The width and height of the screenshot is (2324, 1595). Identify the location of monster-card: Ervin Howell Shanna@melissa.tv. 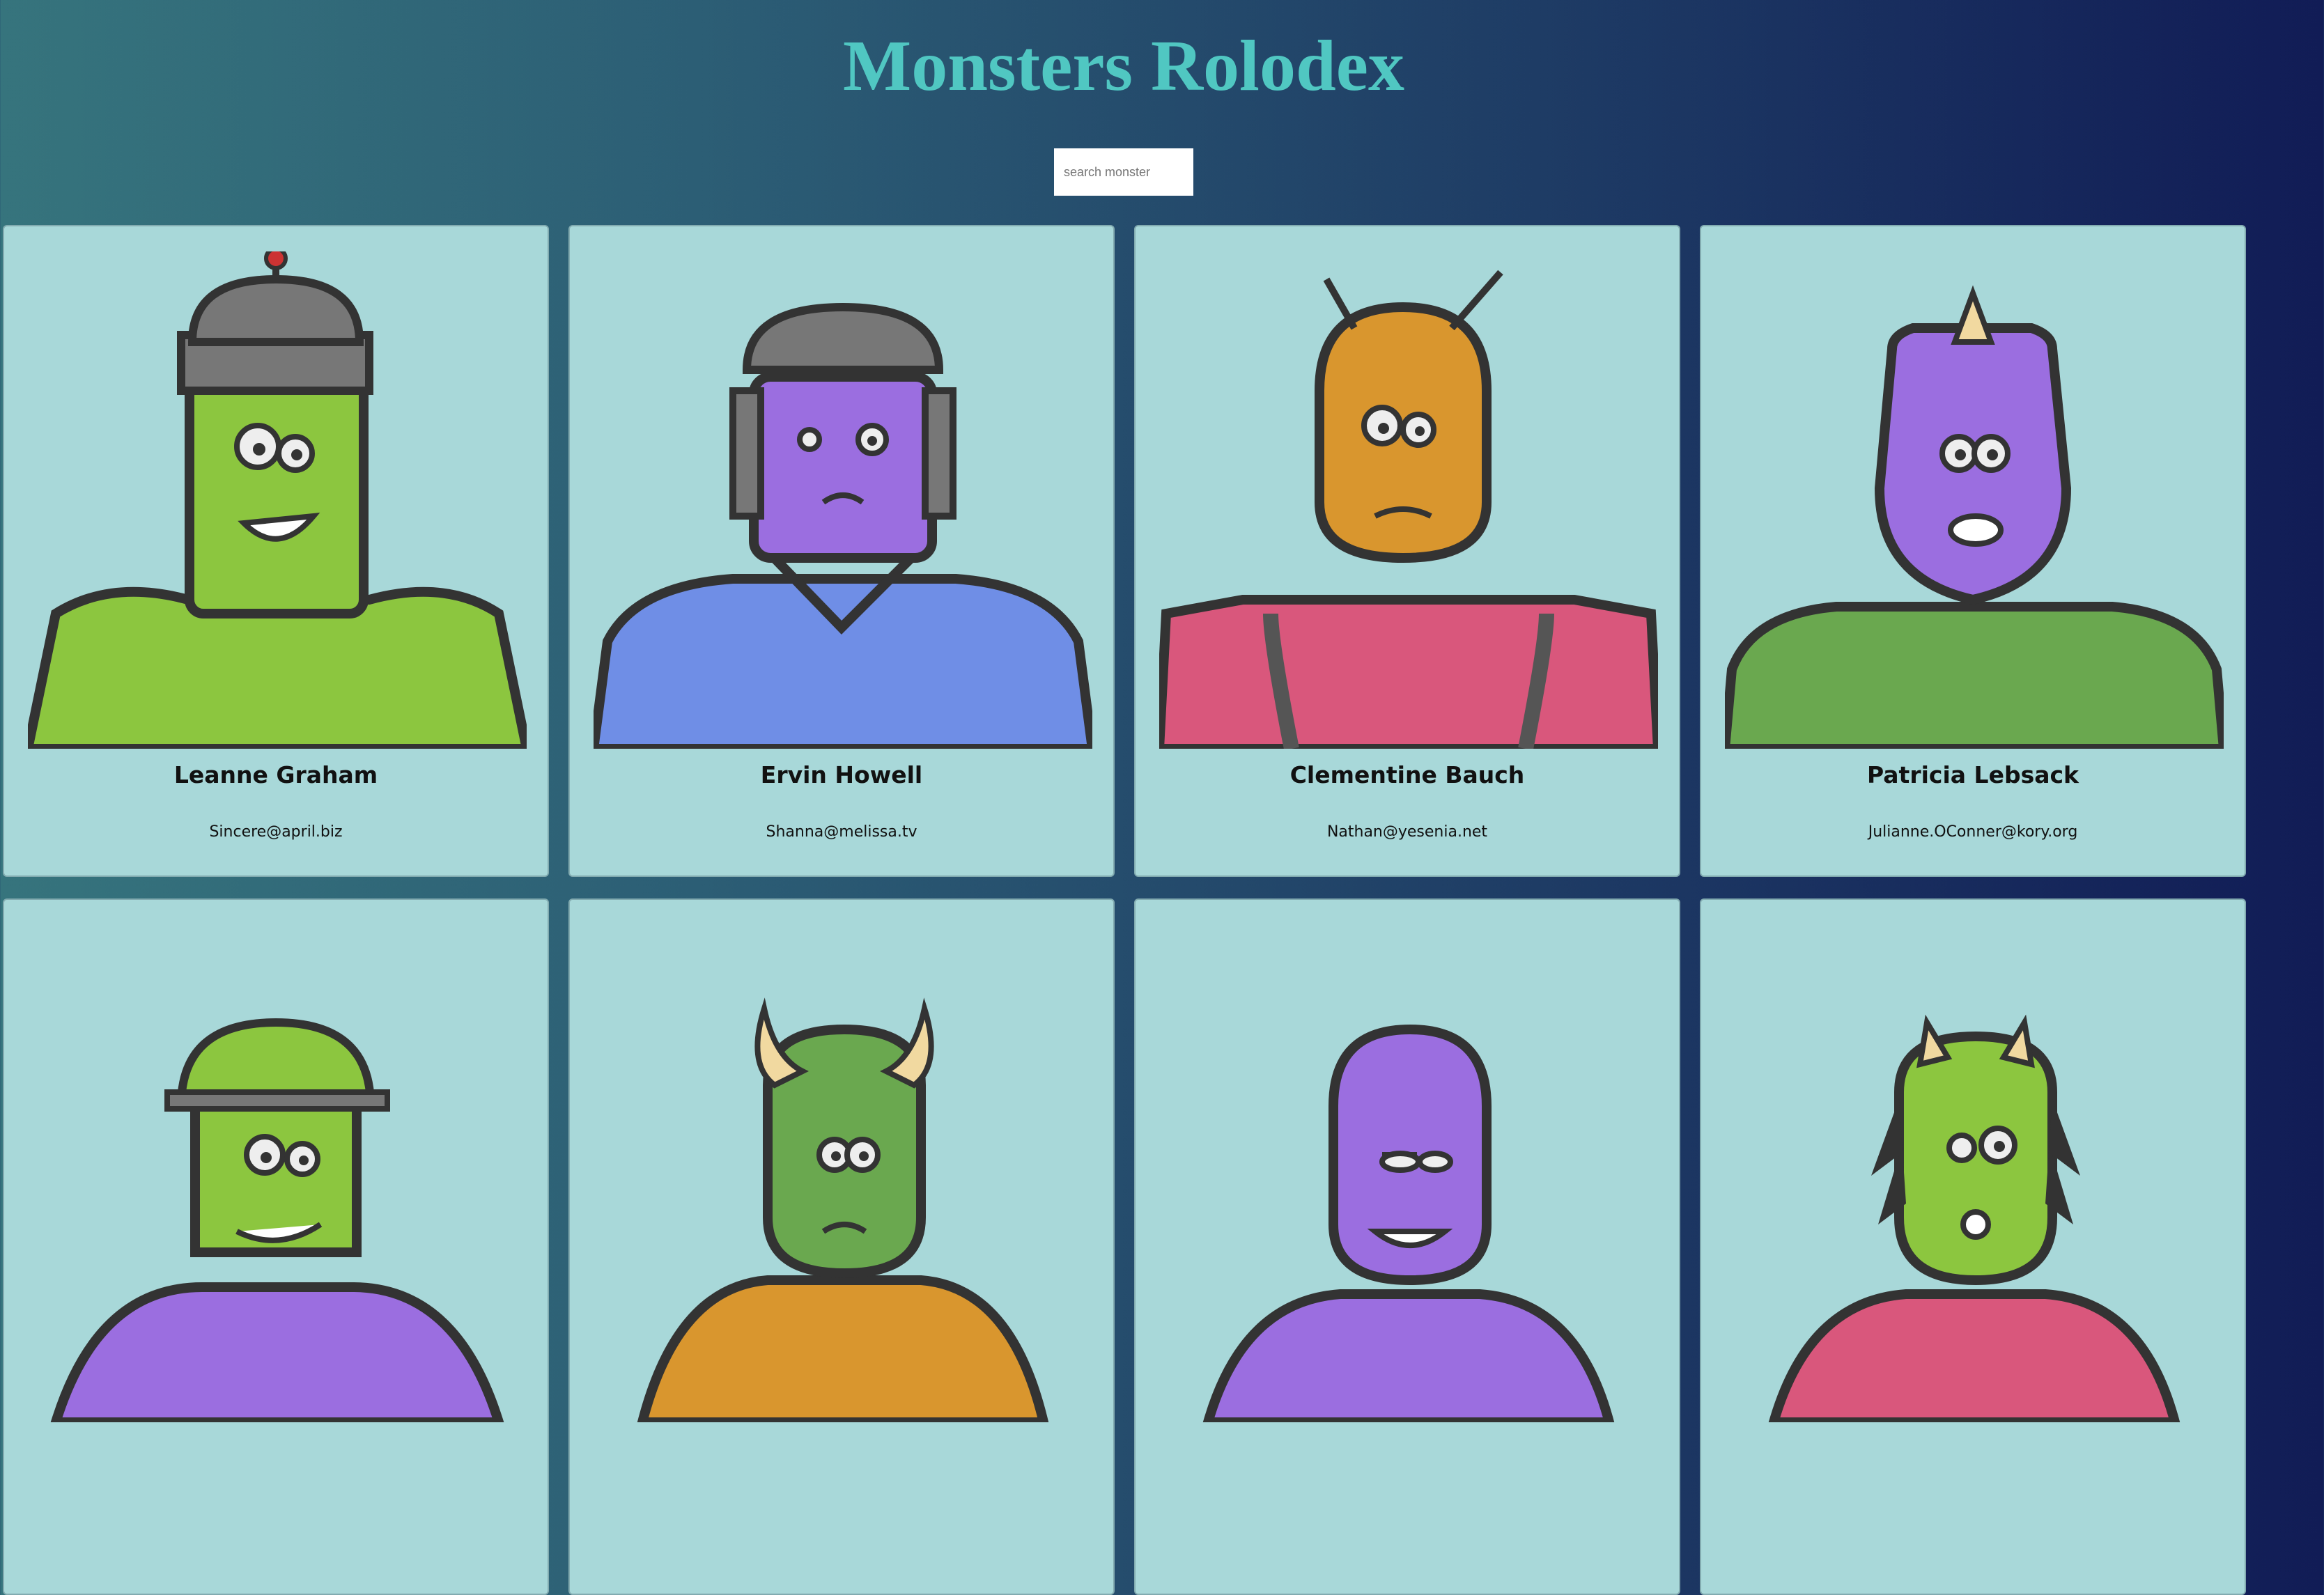
(841, 551).